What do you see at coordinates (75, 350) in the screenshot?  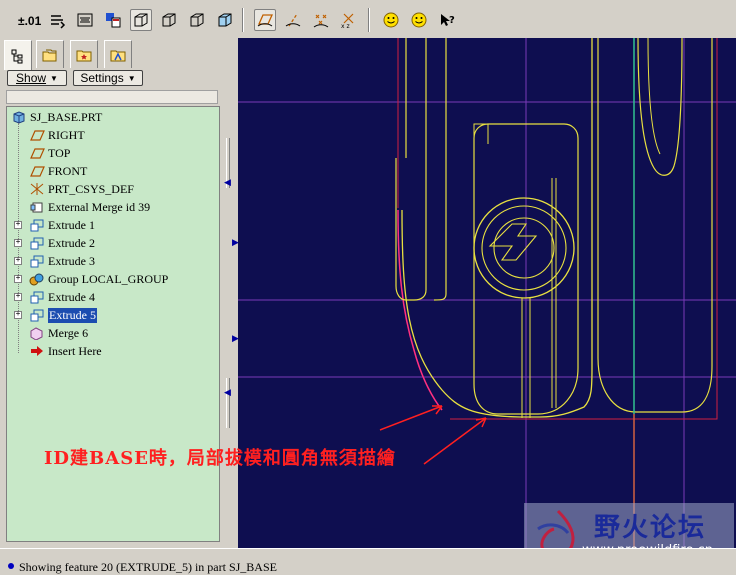 I see `tree-item-label: Insert Here` at bounding box center [75, 350].